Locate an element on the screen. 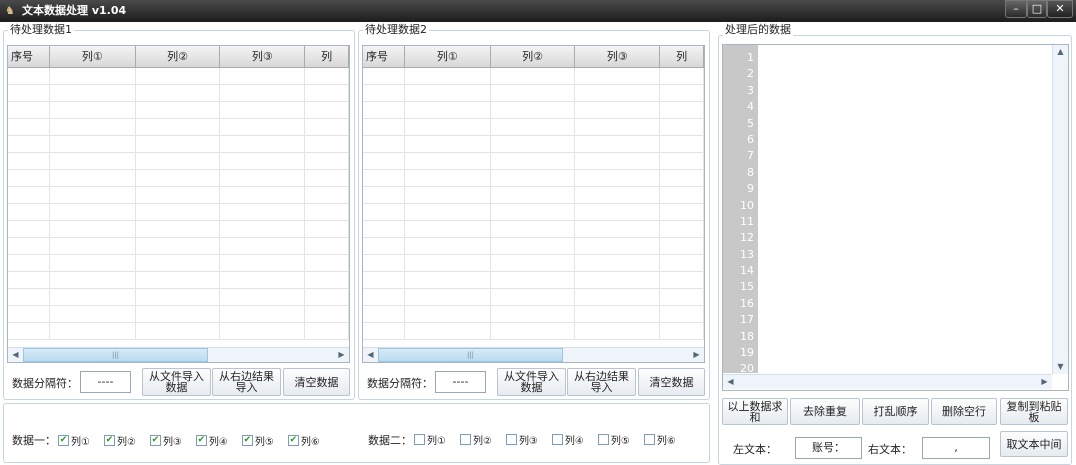 This screenshot has width=1076, height=465. column-checkbox: ✔ 列② is located at coordinates (119, 440).